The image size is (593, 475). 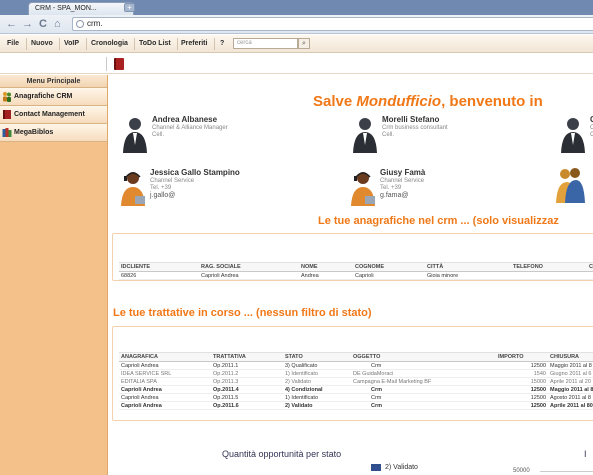 I want to click on sidebar-item-label: Anagrafiche CRM, so click(x=43, y=96).